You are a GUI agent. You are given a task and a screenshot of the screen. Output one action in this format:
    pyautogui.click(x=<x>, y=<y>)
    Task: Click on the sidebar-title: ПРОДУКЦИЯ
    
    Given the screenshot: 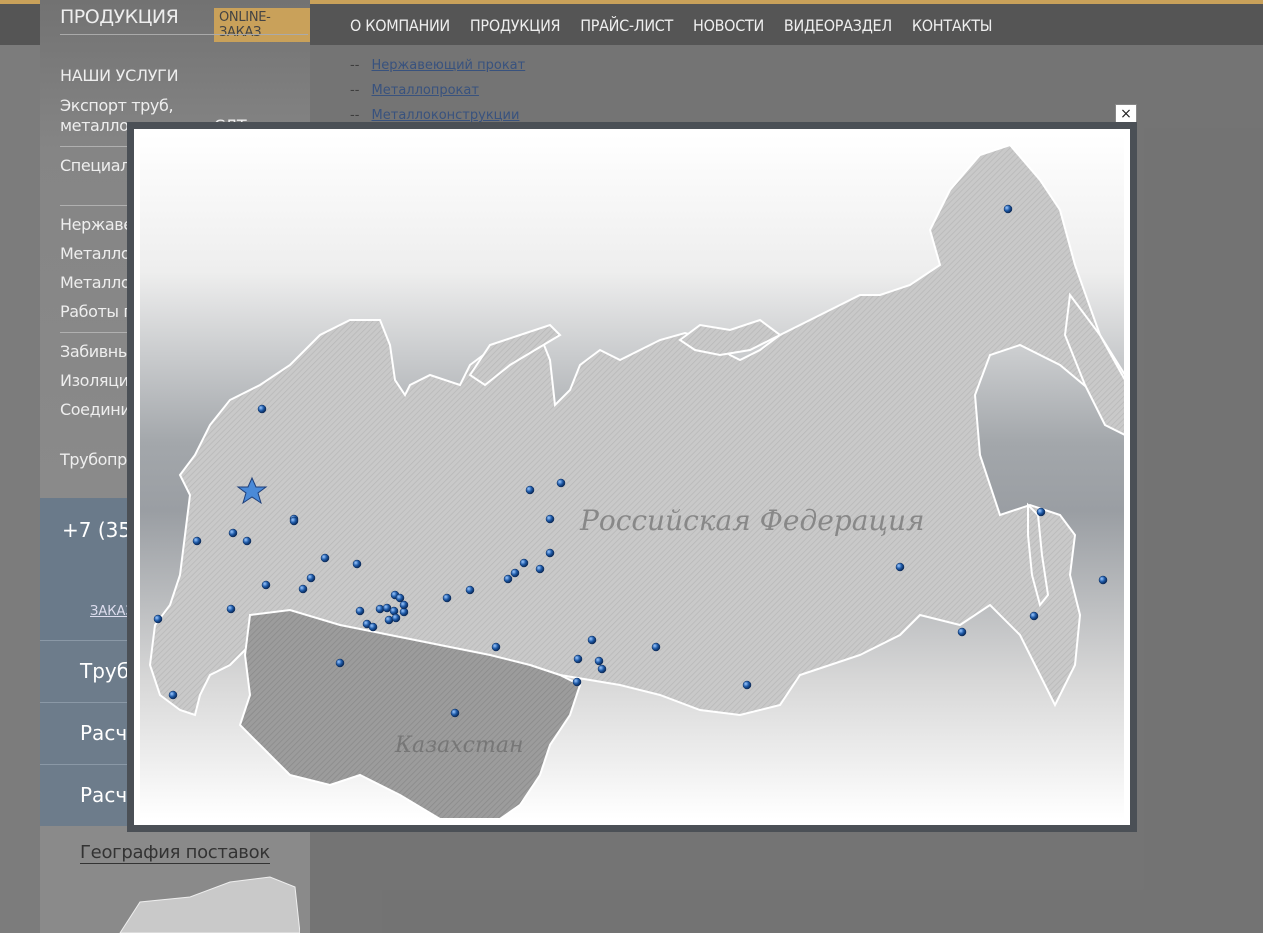 What is the action you would take?
    pyautogui.click(x=119, y=17)
    